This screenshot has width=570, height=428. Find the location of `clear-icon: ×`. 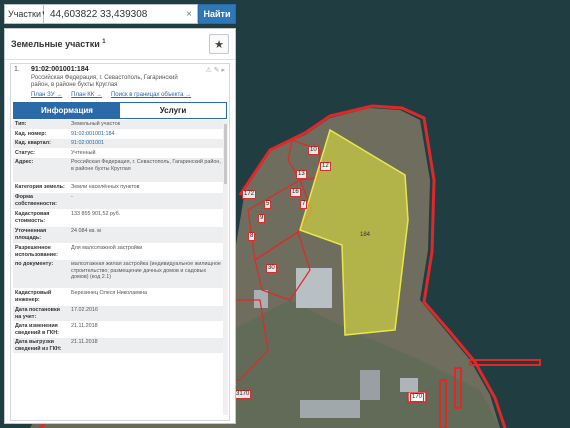

clear-icon: × is located at coordinates (189, 14).